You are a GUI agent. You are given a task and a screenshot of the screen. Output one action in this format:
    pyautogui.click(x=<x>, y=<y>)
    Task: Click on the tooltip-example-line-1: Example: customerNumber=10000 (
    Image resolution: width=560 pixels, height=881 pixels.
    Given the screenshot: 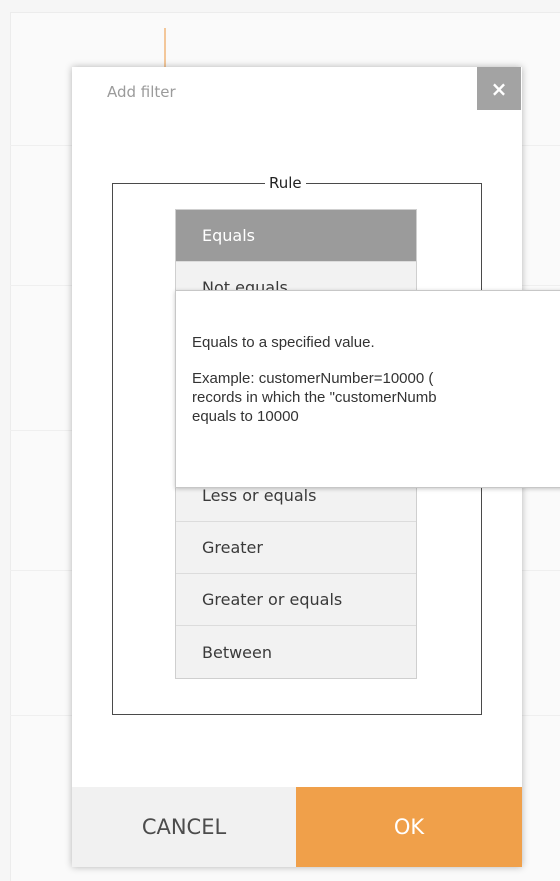 What is the action you would take?
    pyautogui.click(x=313, y=378)
    